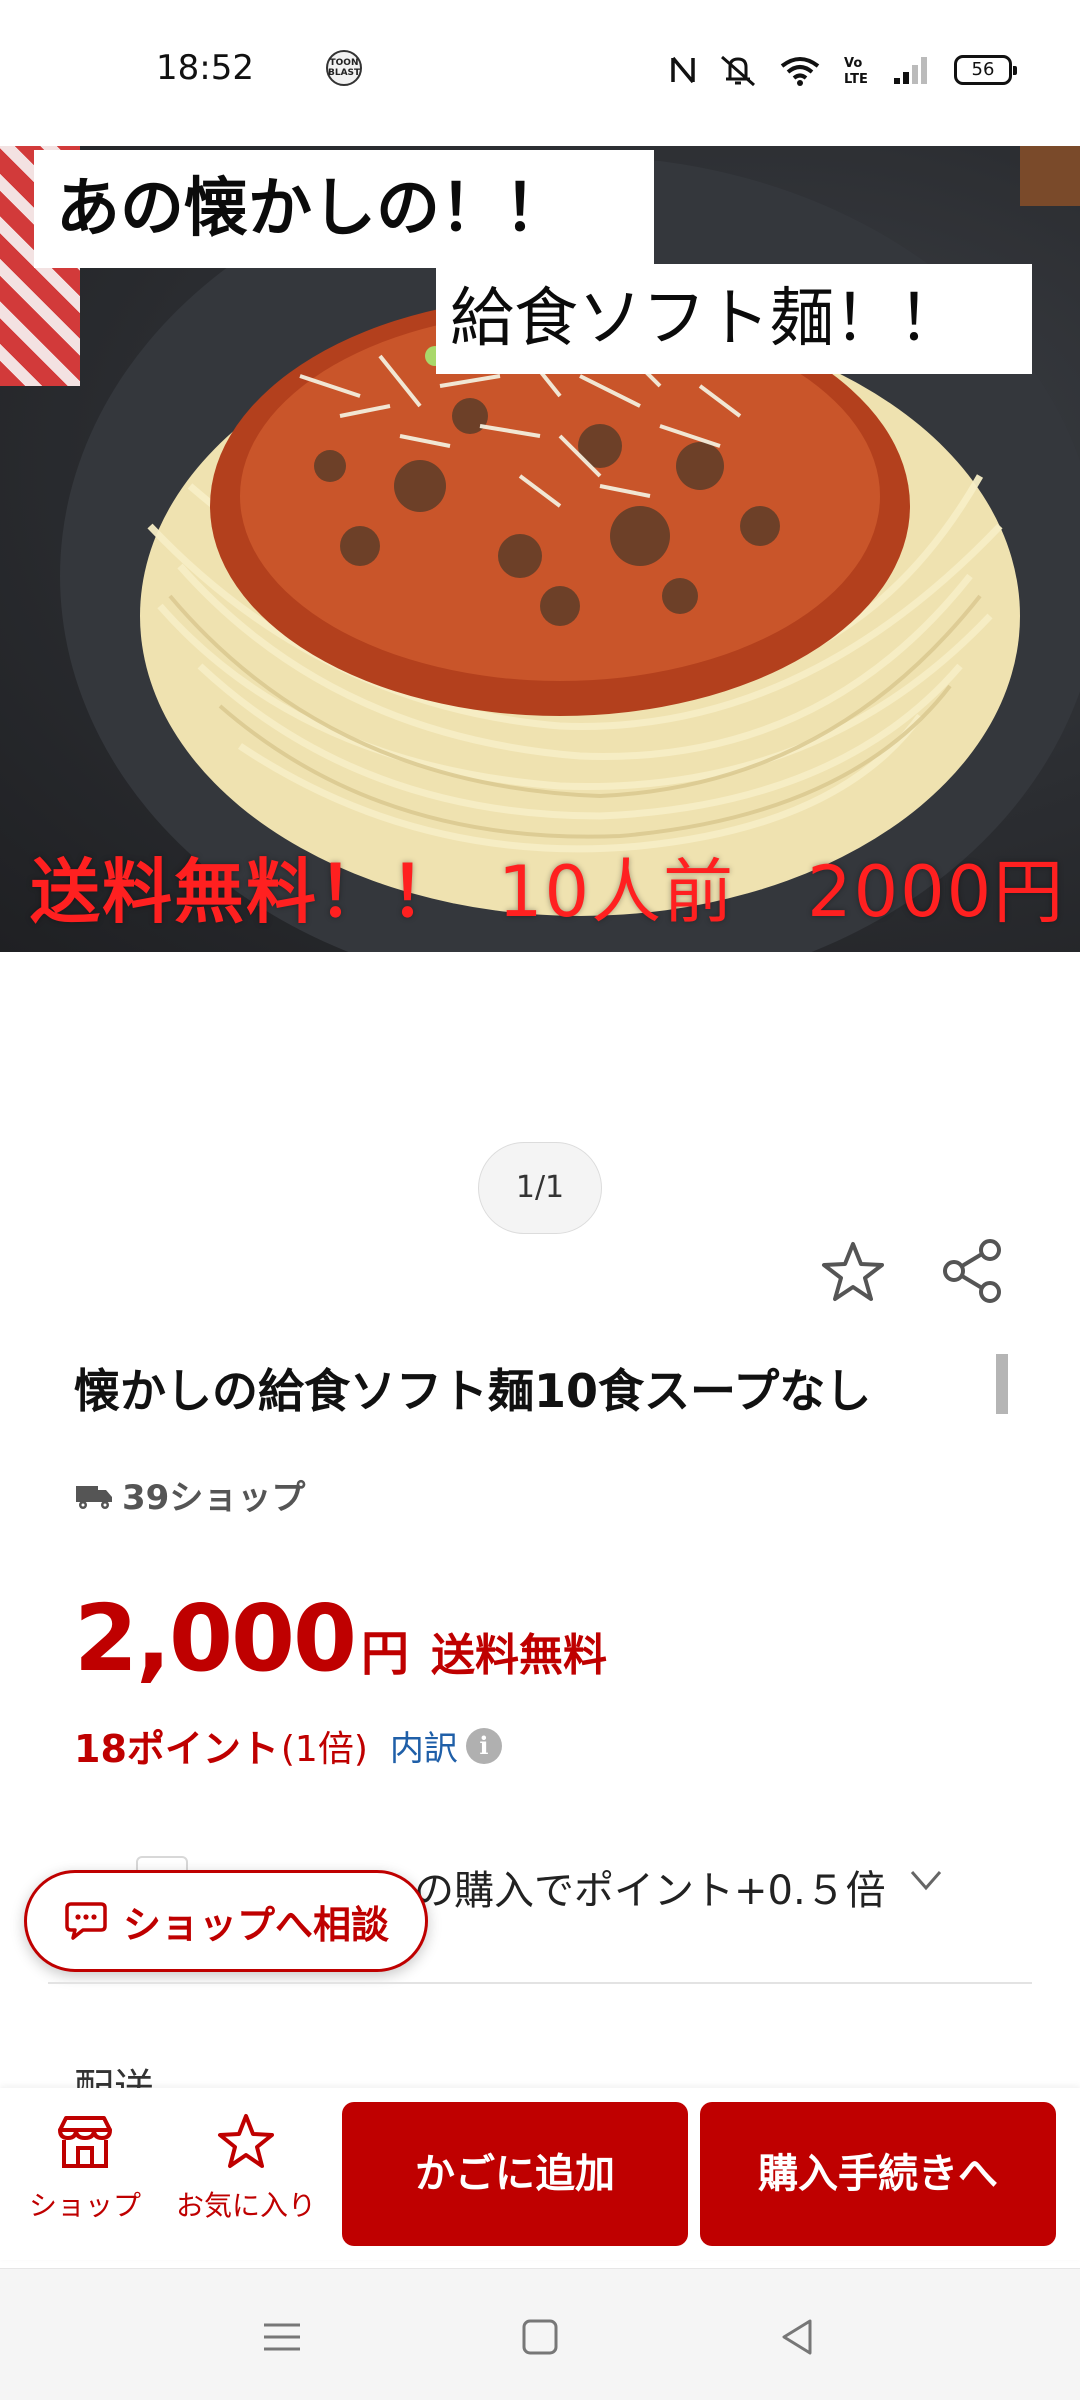 The height and width of the screenshot is (2400, 1080). I want to click on shop-39-badge: 39ショップ, so click(189, 1494).